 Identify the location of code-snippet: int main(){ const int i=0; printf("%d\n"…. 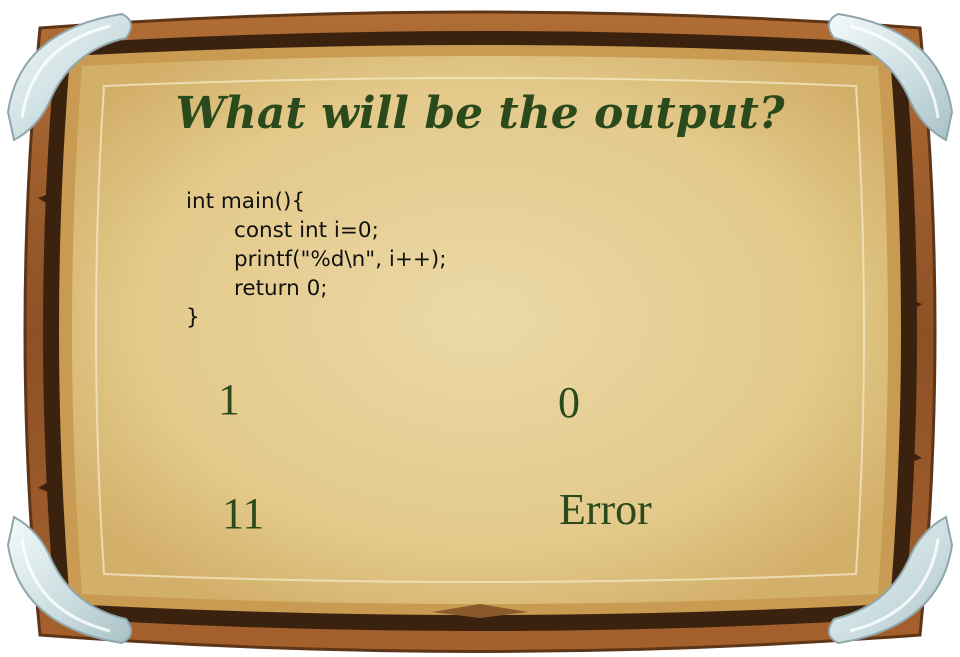
(316, 259).